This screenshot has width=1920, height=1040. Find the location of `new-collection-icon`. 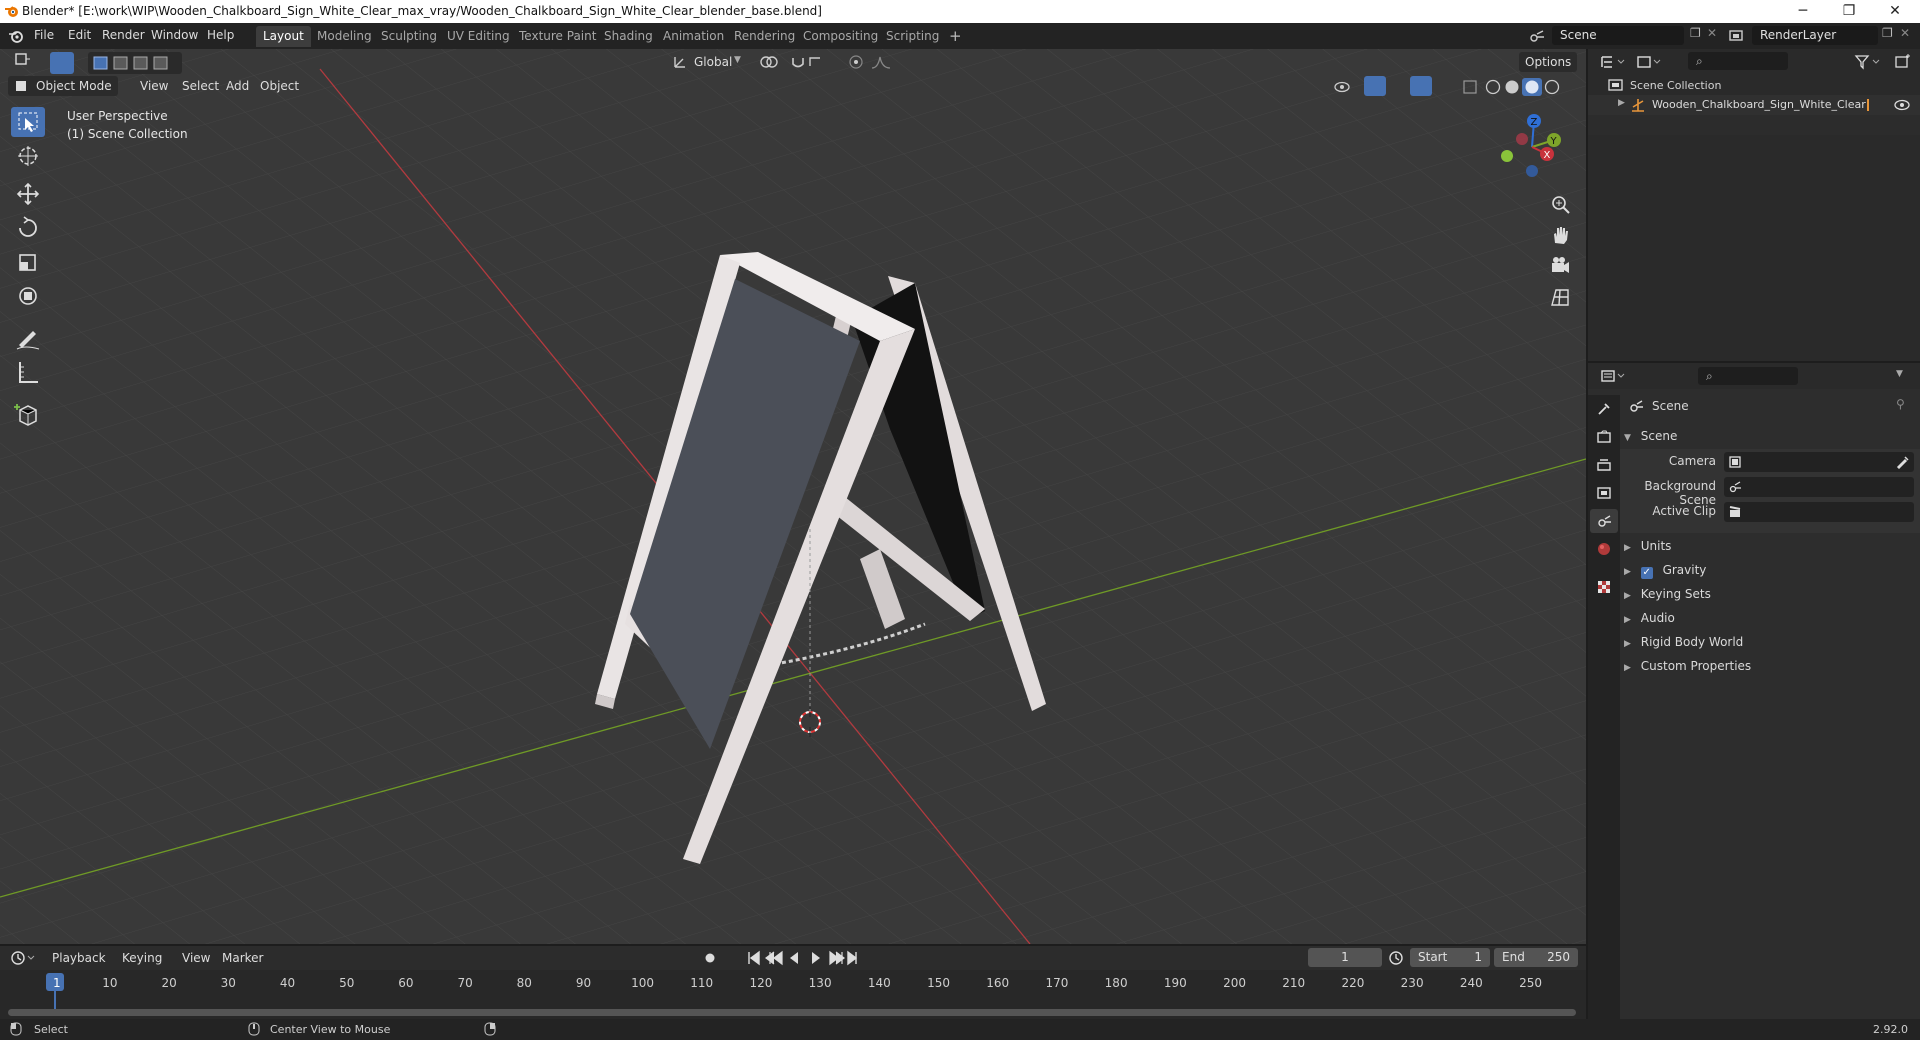

new-collection-icon is located at coordinates (1903, 62).